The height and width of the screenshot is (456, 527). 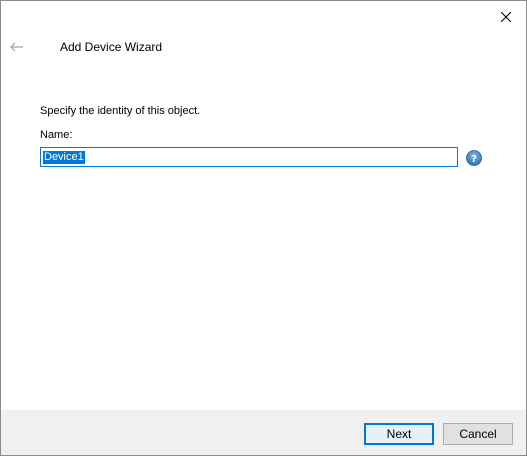 I want to click on close-button, so click(x=506, y=17).